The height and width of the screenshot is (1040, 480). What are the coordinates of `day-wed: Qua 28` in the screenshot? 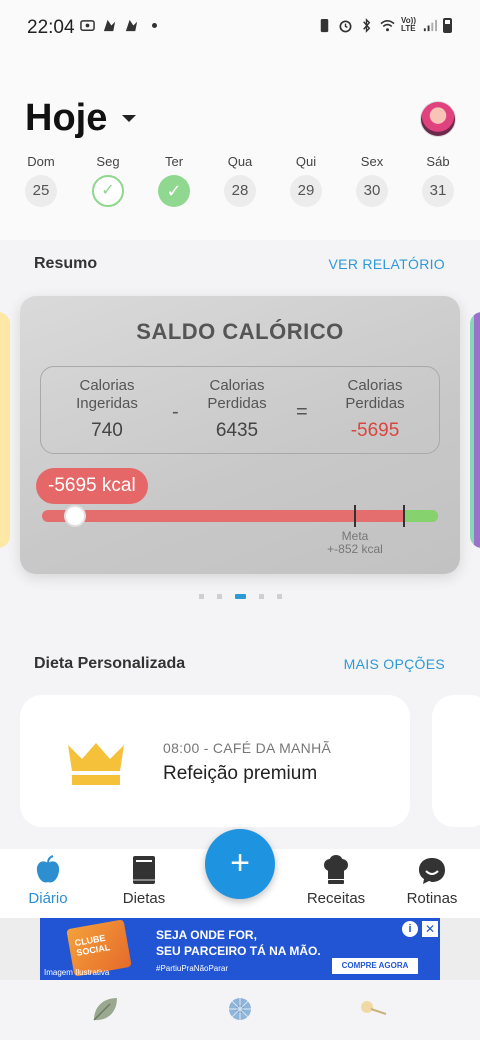 It's located at (240, 180).